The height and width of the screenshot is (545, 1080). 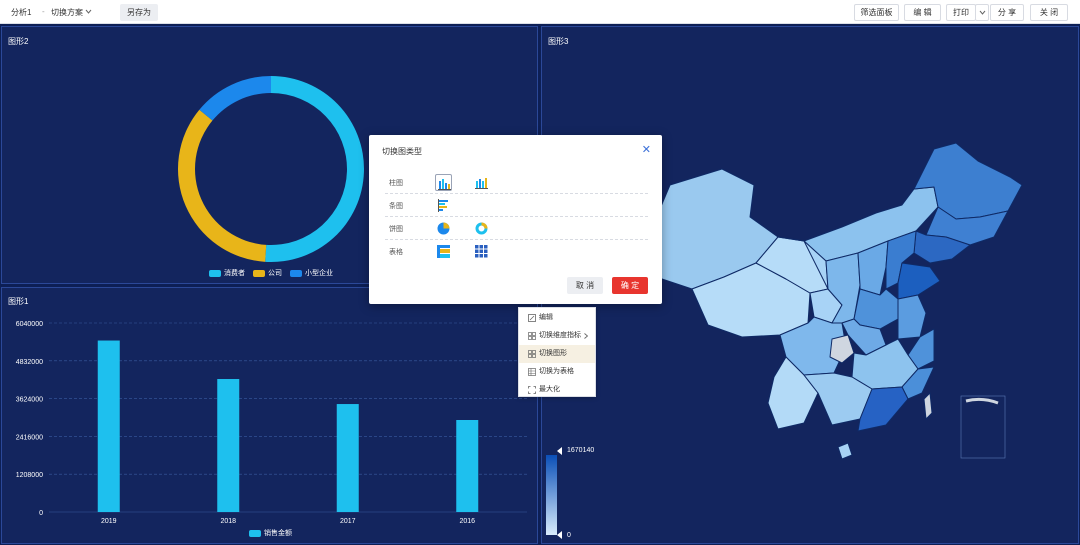 I want to click on x-tick-label: 2016, so click(x=467, y=521).